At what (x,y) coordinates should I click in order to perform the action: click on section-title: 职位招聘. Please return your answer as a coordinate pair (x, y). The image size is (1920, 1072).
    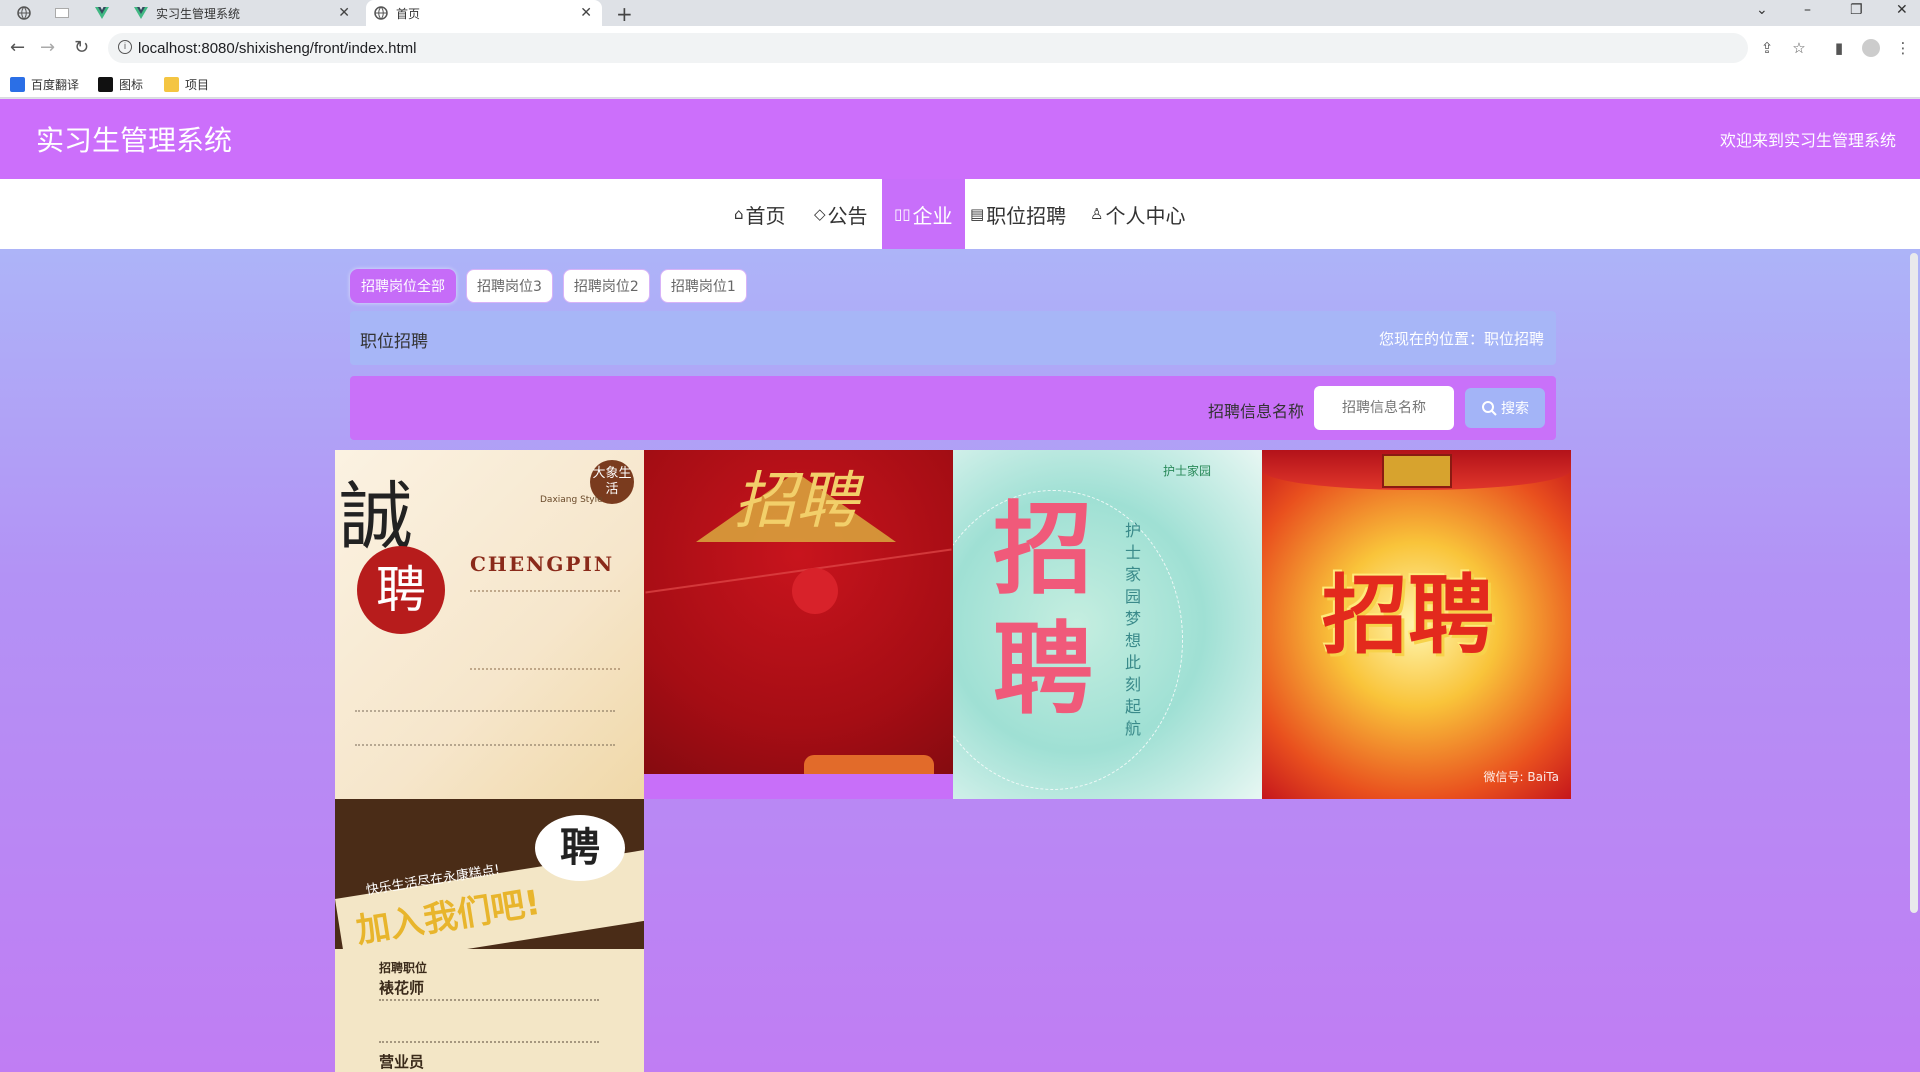
    Looking at the image, I should click on (394, 342).